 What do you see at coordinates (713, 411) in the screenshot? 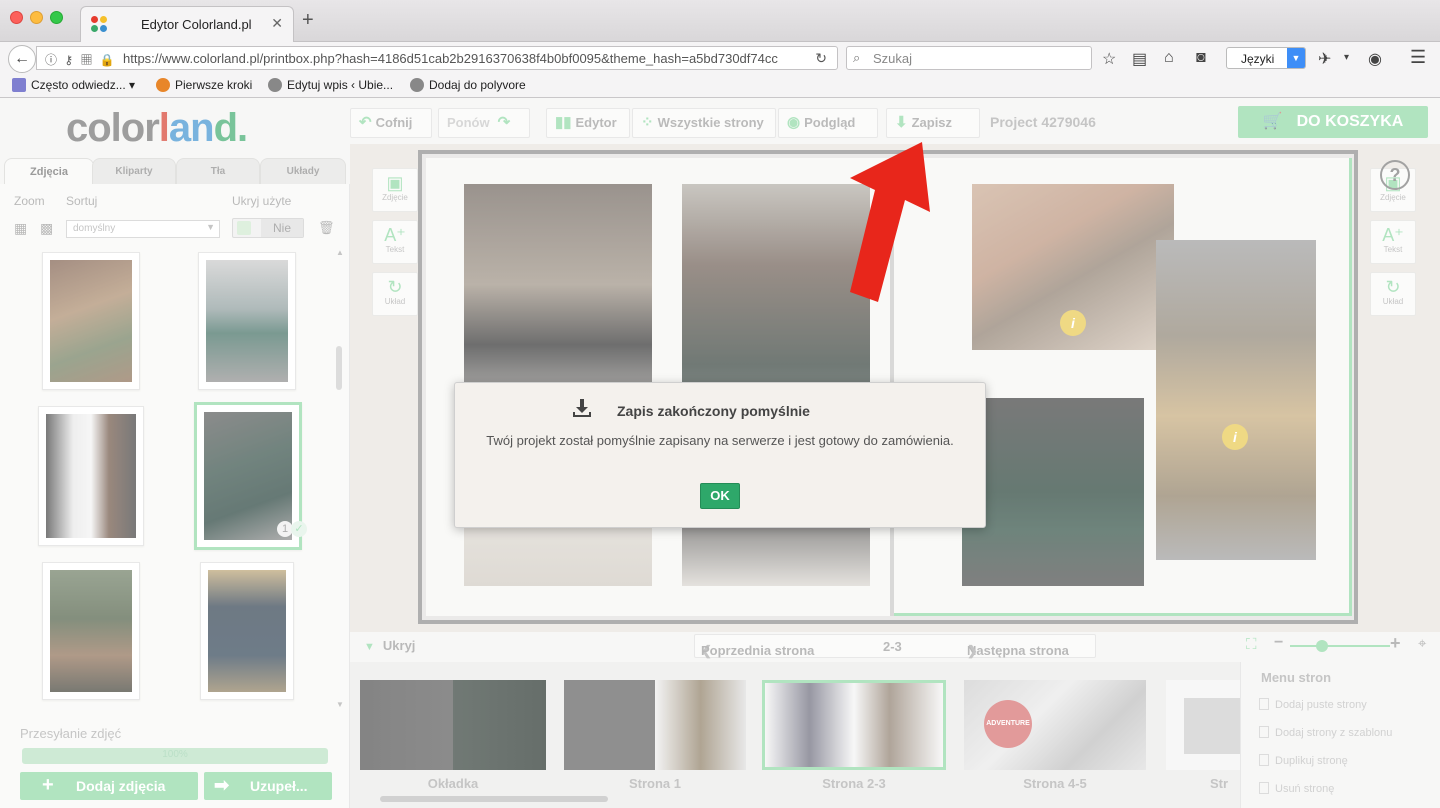
I see `dialog-title: Zapis zakończony pomyślnie` at bounding box center [713, 411].